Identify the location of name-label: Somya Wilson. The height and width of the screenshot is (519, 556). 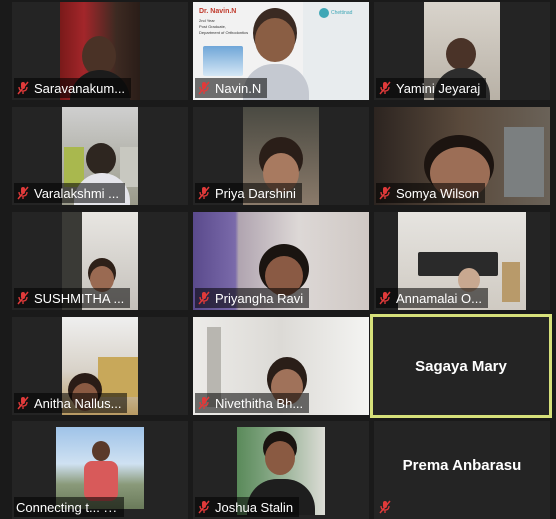
(431, 193).